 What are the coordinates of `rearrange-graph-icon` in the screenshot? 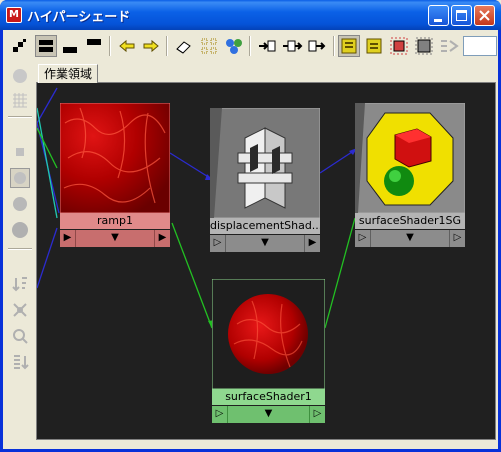 It's located at (209, 46).